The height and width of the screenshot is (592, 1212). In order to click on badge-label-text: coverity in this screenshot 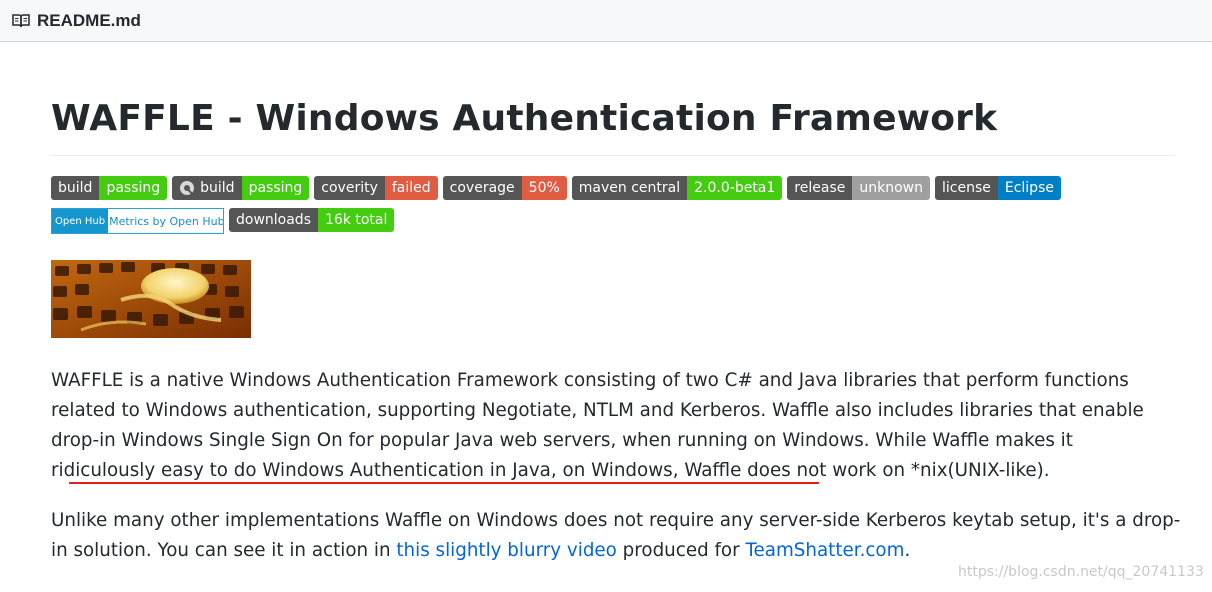, I will do `click(349, 188)`.